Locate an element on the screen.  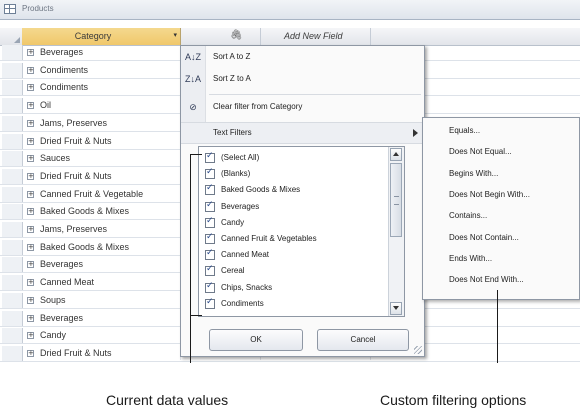
resize-grip-icon is located at coordinates (418, 350).